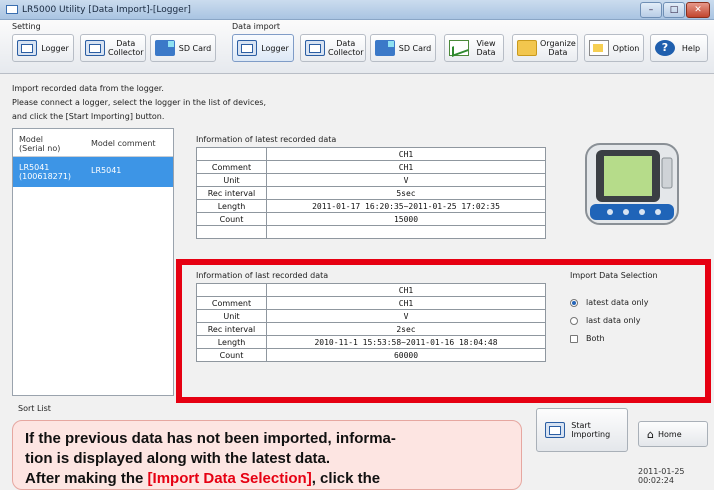  Describe the element at coordinates (599, 48) in the screenshot. I see `option-icon` at that location.